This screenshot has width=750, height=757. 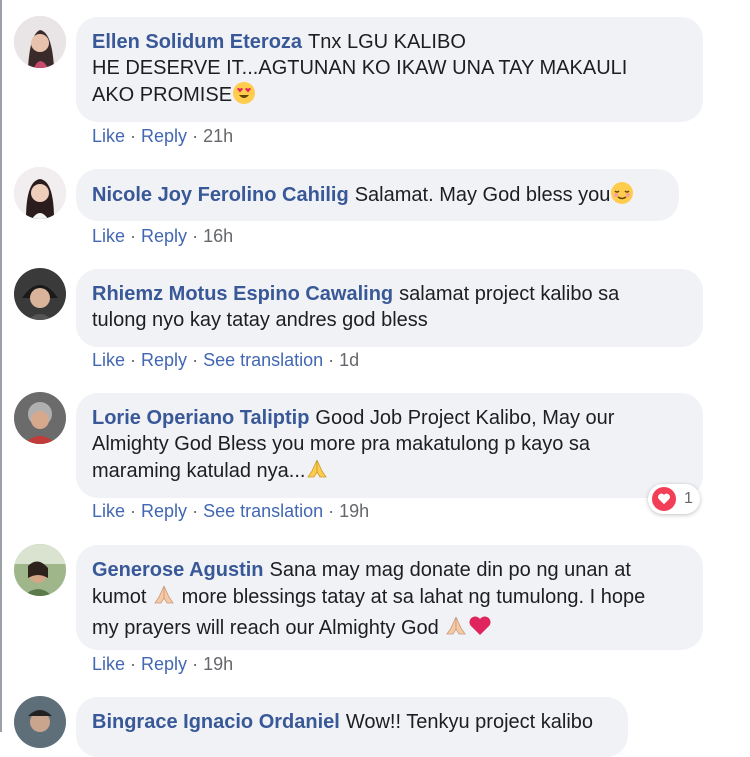 I want to click on left-border, so click(x=1, y=366).